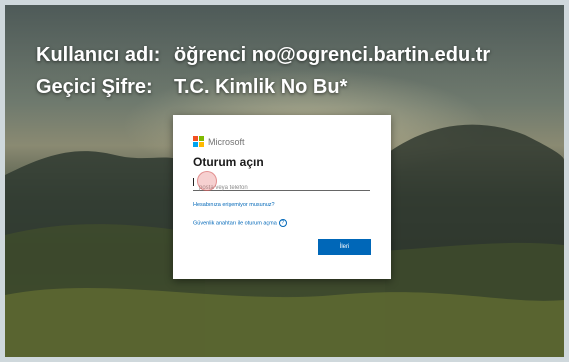 This screenshot has width=569, height=362. What do you see at coordinates (332, 55) in the screenshot?
I see `username-value: öğrenci no@ogrenci.bartin.edu.tr` at bounding box center [332, 55].